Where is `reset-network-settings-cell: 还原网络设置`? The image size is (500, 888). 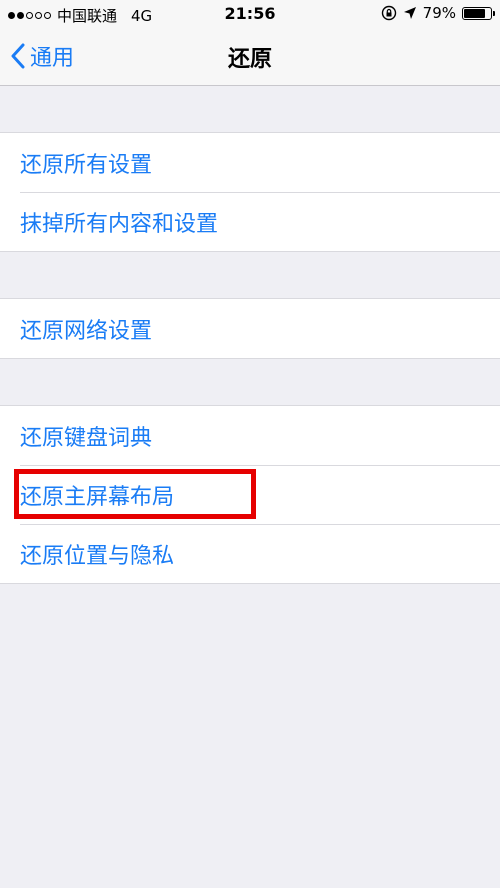 reset-network-settings-cell: 还原网络设置 is located at coordinates (250, 328).